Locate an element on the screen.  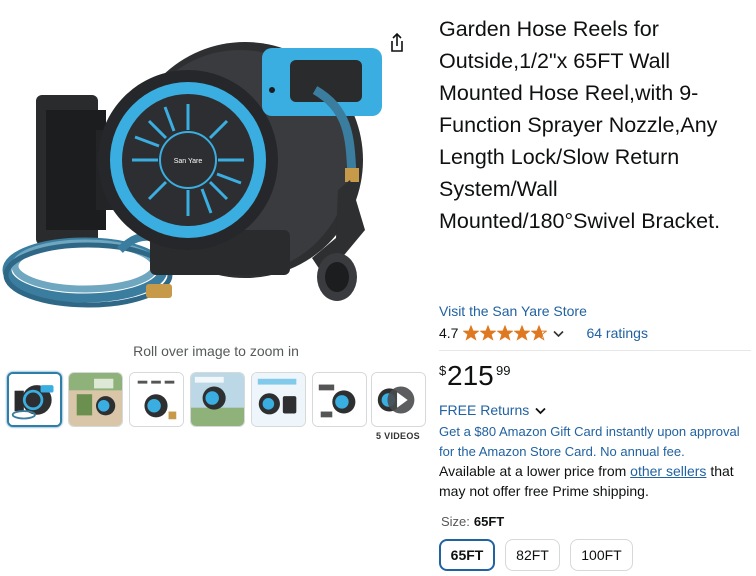
size-value: 65FT is located at coordinates (489, 521).